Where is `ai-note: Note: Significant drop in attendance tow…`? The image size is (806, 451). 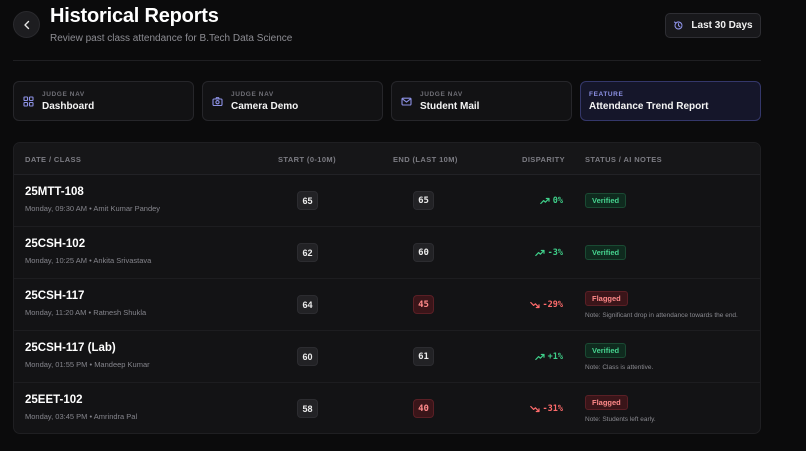 ai-note: Note: Significant drop in attendance tow… is located at coordinates (661, 315).